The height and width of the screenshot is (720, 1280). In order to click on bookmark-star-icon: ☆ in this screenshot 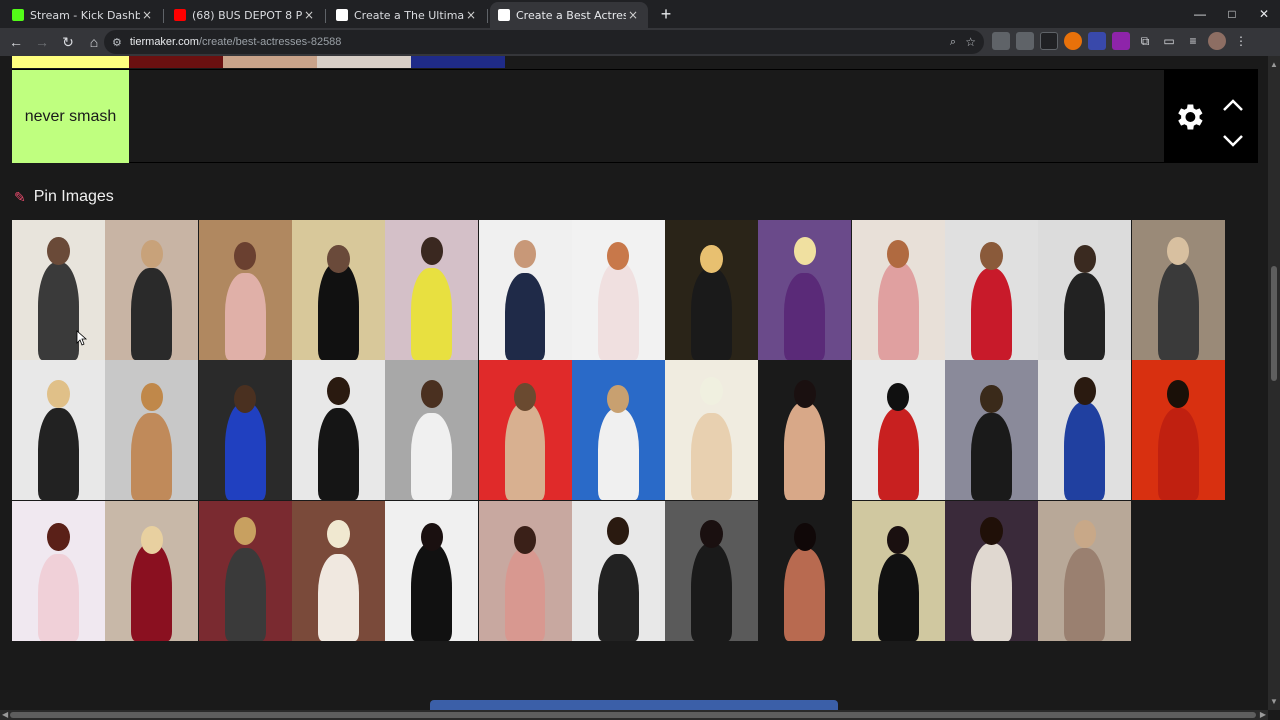, I will do `click(970, 42)`.